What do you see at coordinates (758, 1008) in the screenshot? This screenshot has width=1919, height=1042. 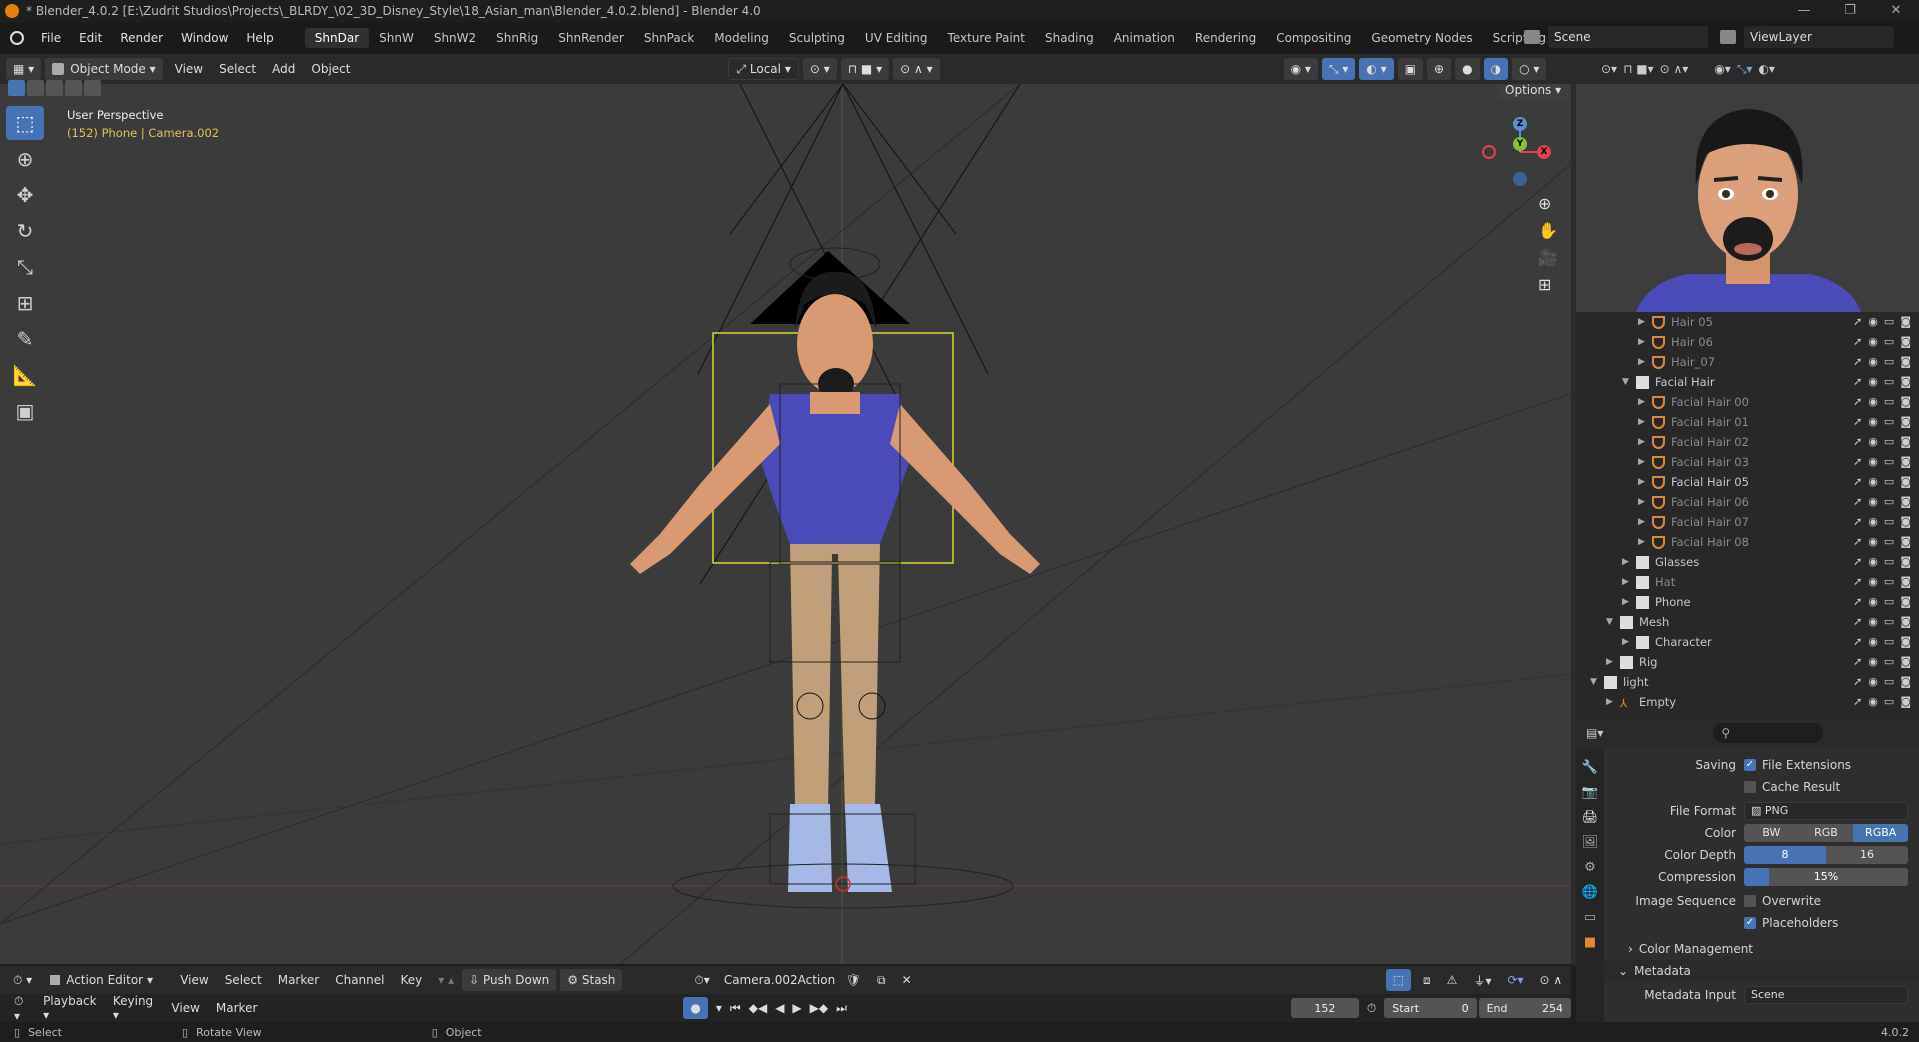 I see `jump-keyframe-back-icon: ◆◀` at bounding box center [758, 1008].